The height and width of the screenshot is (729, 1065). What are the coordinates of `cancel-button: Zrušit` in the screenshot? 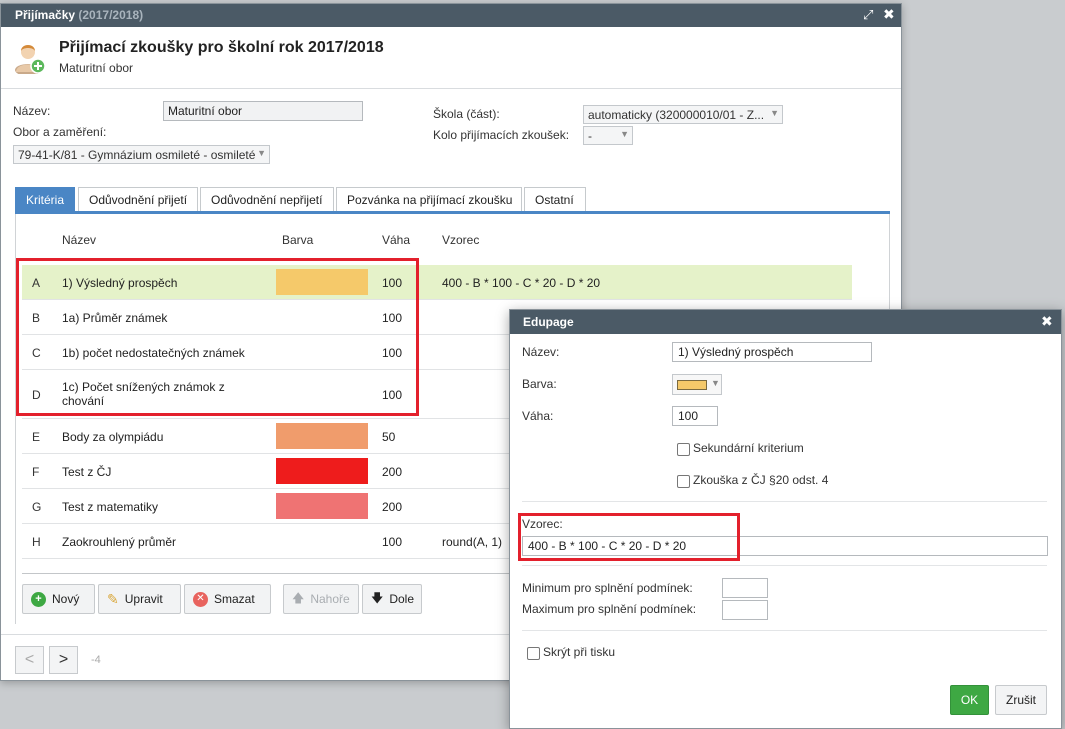 It's located at (1021, 700).